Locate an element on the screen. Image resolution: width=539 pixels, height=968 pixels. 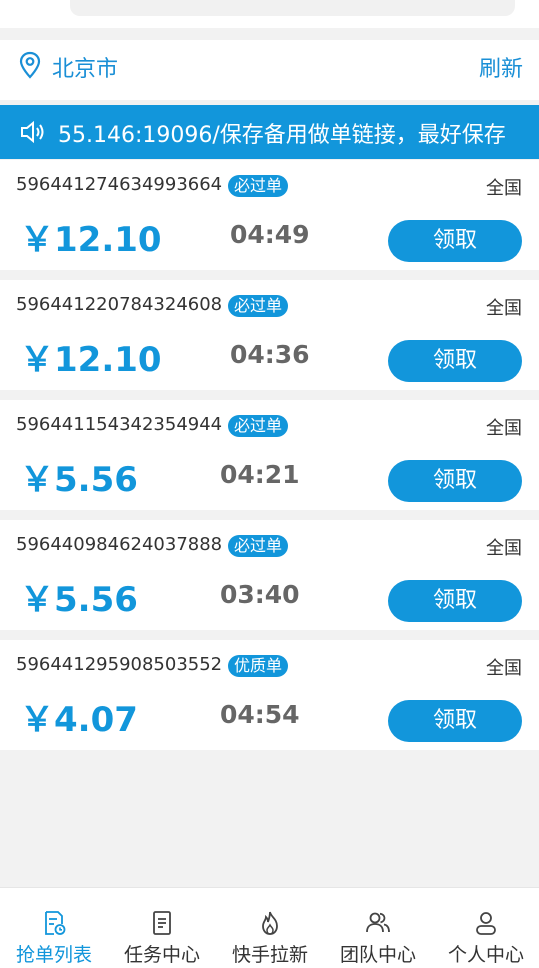
bottom-tab-bar: 抢单列表 任务中心 快手拉新 团队中心 个人中心 is located at coordinates (269, 927).